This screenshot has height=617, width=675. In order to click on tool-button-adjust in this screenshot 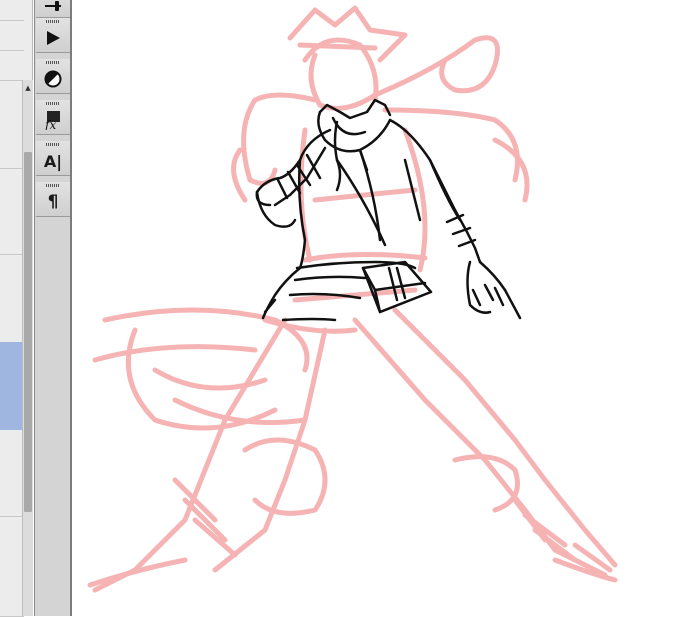, I will do `click(53, 76)`.